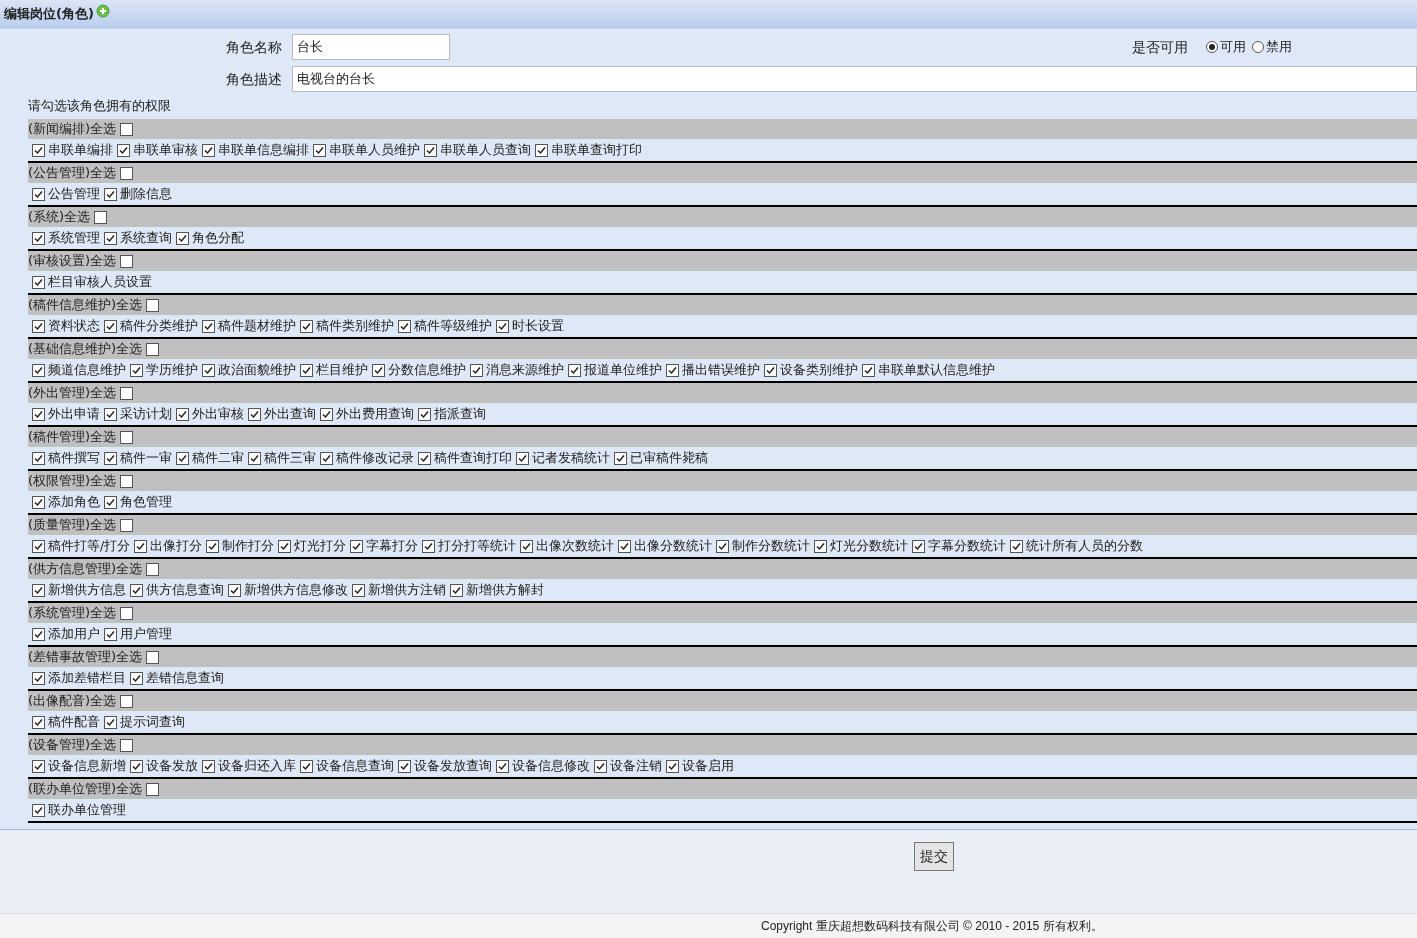 This screenshot has width=1417, height=938. What do you see at coordinates (371, 47) in the screenshot?
I see `input-field: 台长` at bounding box center [371, 47].